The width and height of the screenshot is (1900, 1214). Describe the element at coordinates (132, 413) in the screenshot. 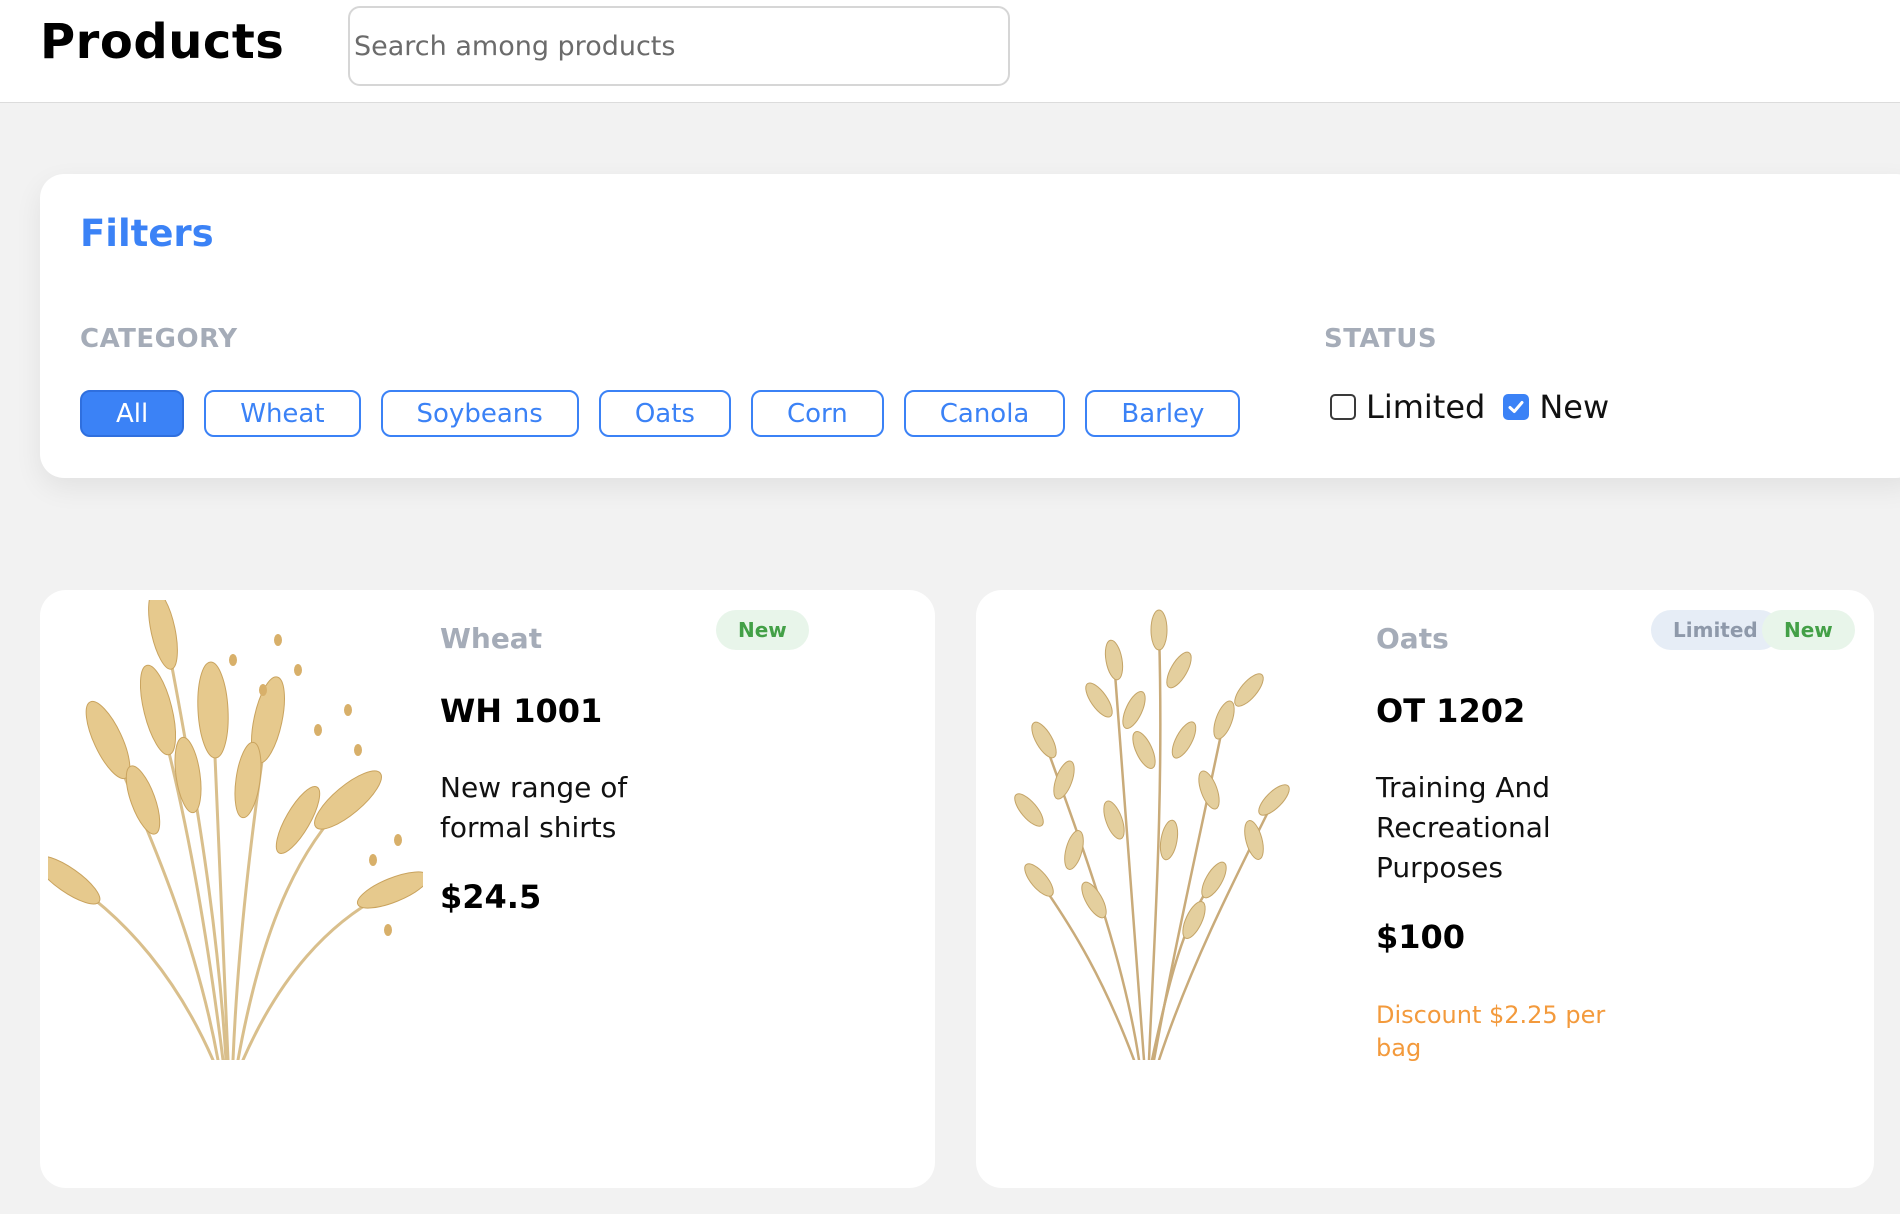

I see `category-chip-all: All` at that location.